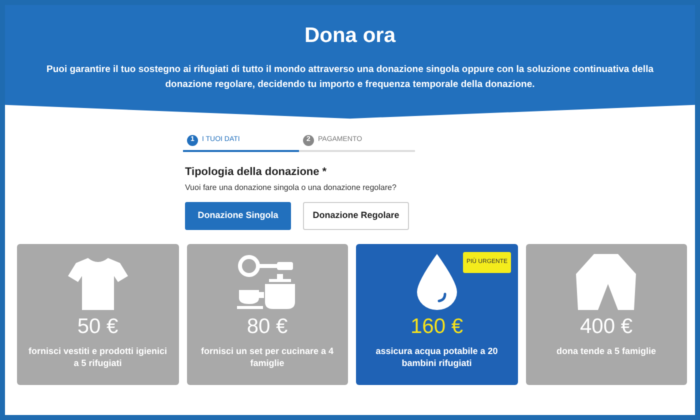  I want to click on intro-text: Puoi garantire il tuo sostegno ai rifugiati di tutto il mondo attraverso una donazione singola oppure con la soluzione continuativa della donazione regolare, decidendo tu importo e frequenza temporale della donazione., so click(350, 77).